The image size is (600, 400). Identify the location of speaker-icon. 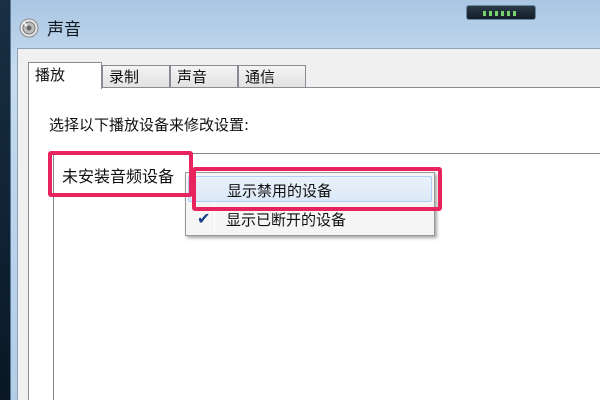
(29, 28).